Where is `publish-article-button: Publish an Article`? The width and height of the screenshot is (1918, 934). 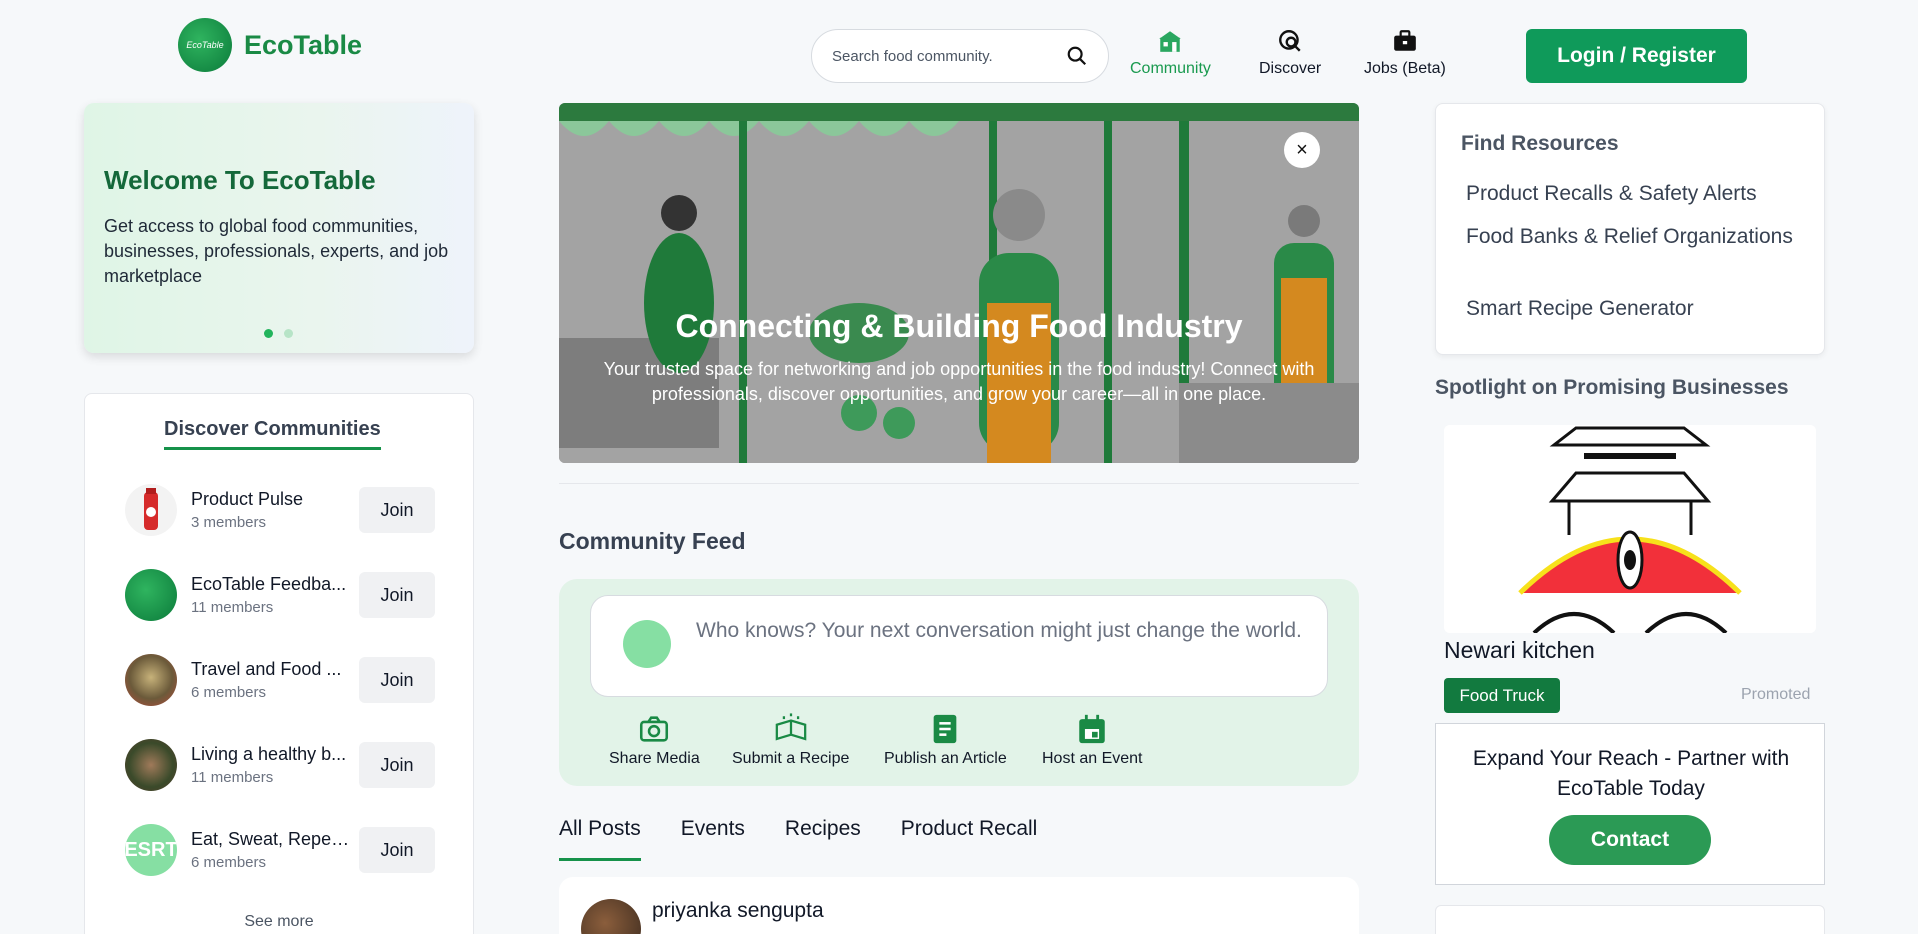 publish-article-button: Publish an Article is located at coordinates (945, 740).